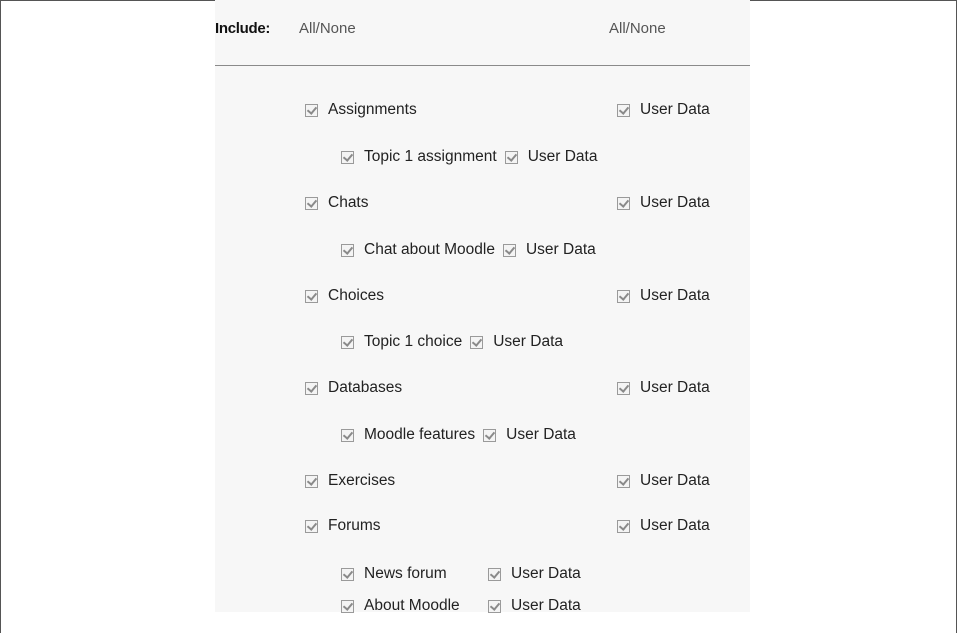 The height and width of the screenshot is (634, 957). I want to click on instance-row-topic-1-choice: Topic 1 choice User Data, so click(452, 342).